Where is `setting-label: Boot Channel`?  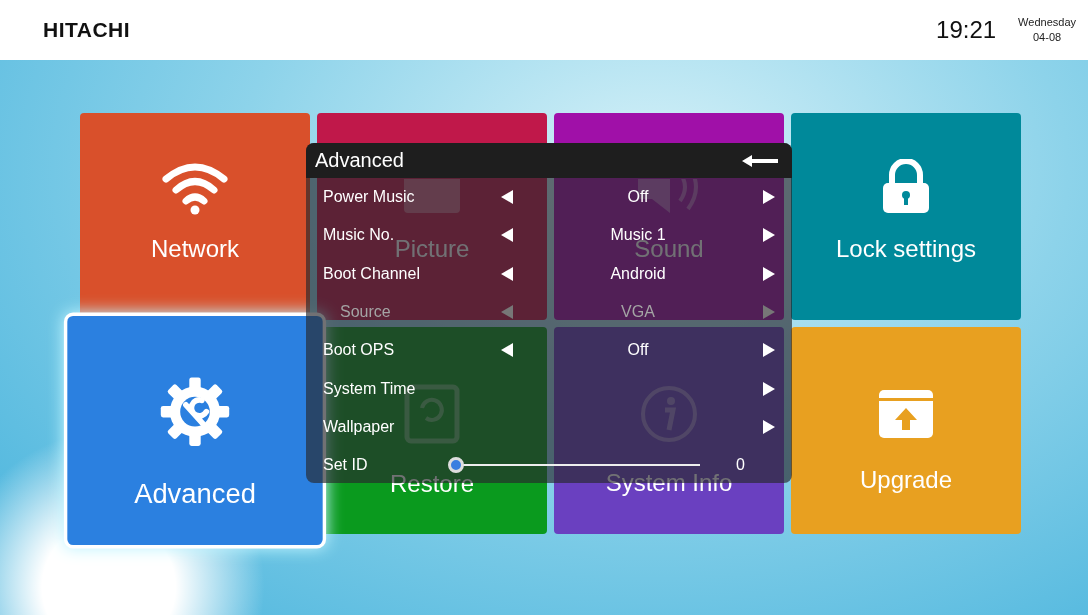 setting-label: Boot Channel is located at coordinates (371, 273).